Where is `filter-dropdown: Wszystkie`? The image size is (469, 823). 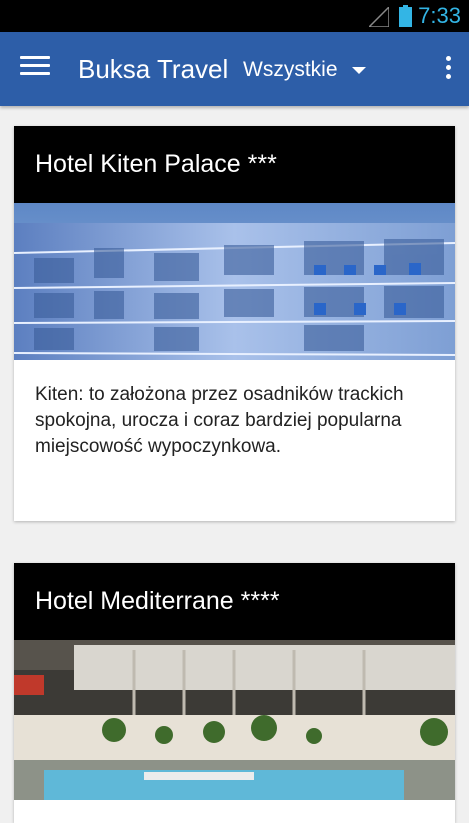
filter-dropdown: Wszystkie is located at coordinates (304, 70).